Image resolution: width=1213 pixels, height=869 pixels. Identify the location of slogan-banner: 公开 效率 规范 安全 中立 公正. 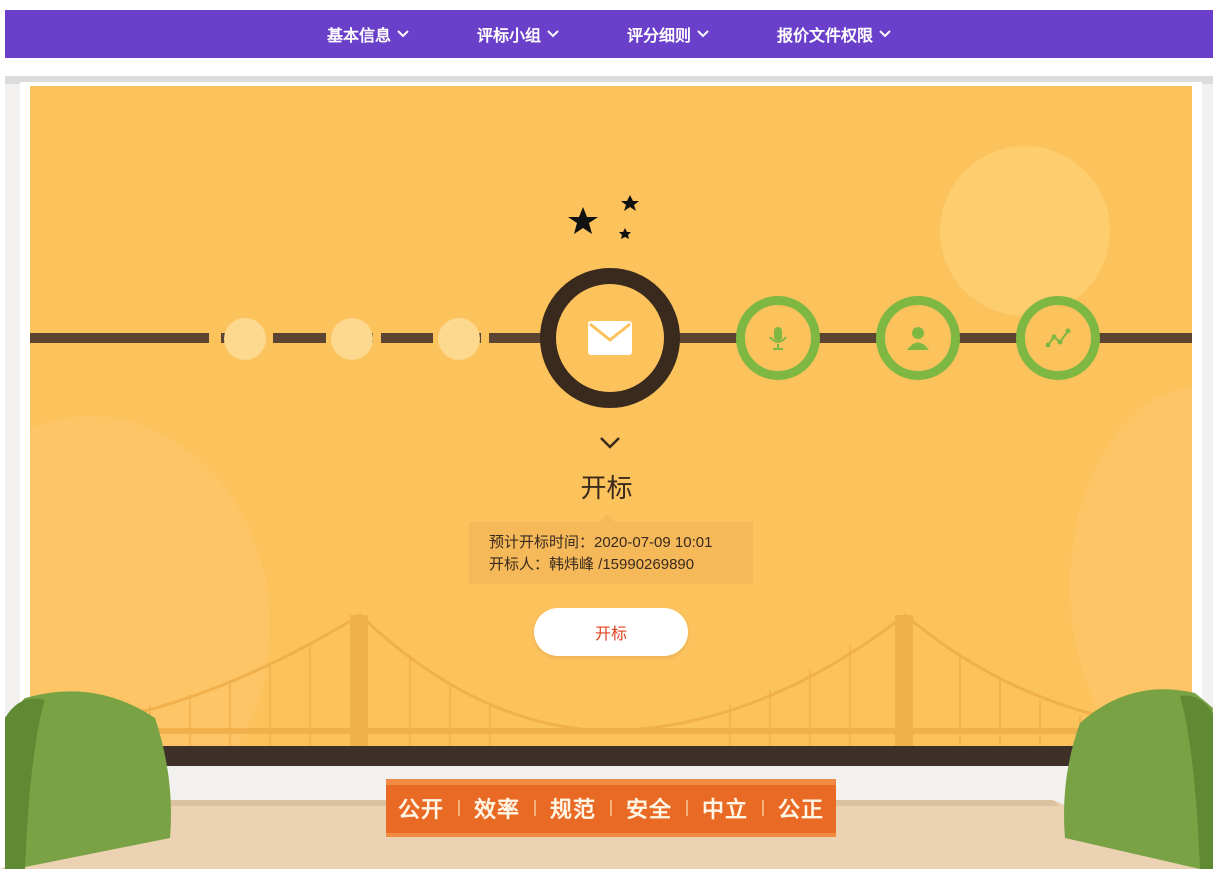
(611, 808).